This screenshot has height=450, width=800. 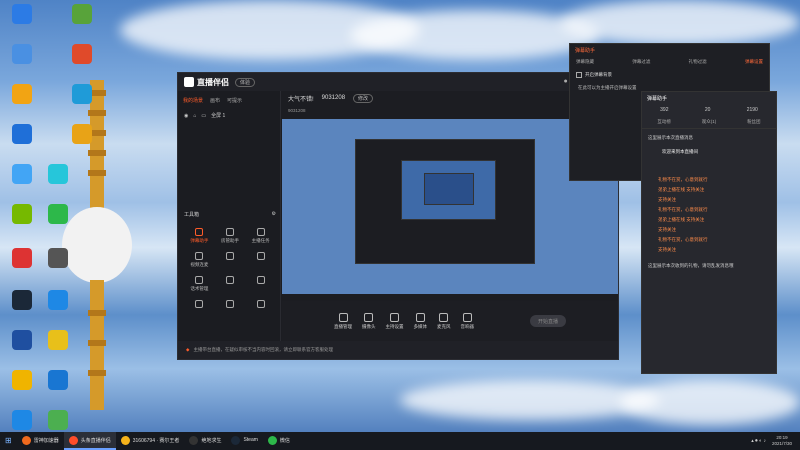 What do you see at coordinates (598, 74) in the screenshot?
I see `option-label: 开启弹幕背景` at bounding box center [598, 74].